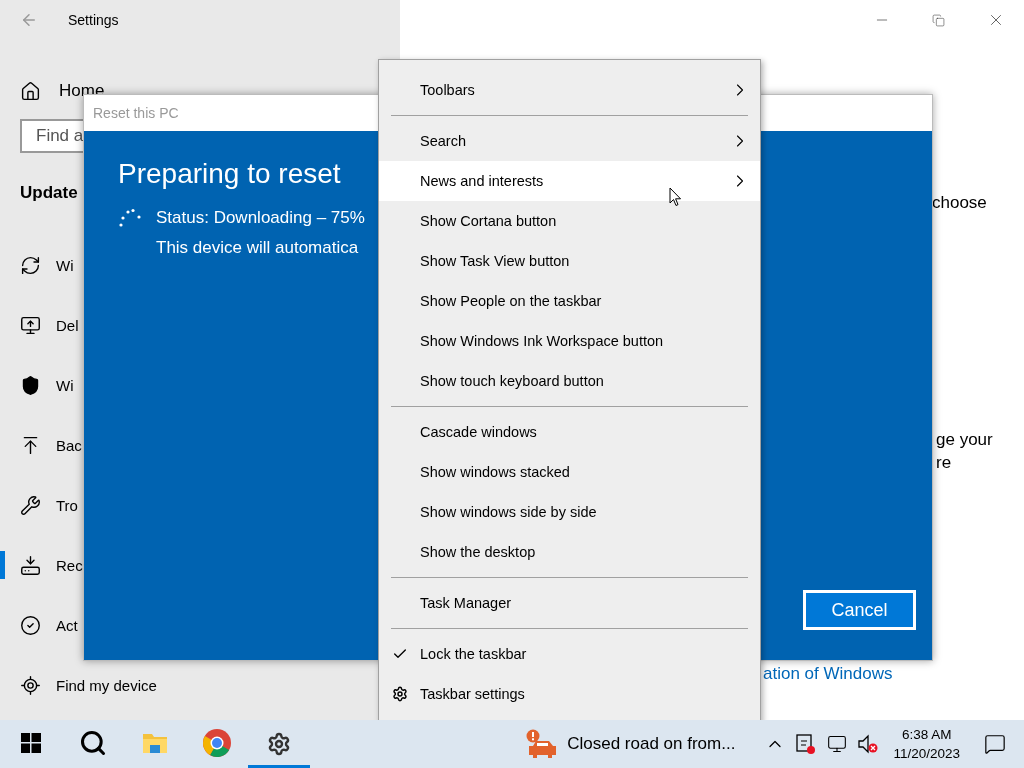  What do you see at coordinates (859, 610) in the screenshot?
I see `cancel-button: Cancel` at bounding box center [859, 610].